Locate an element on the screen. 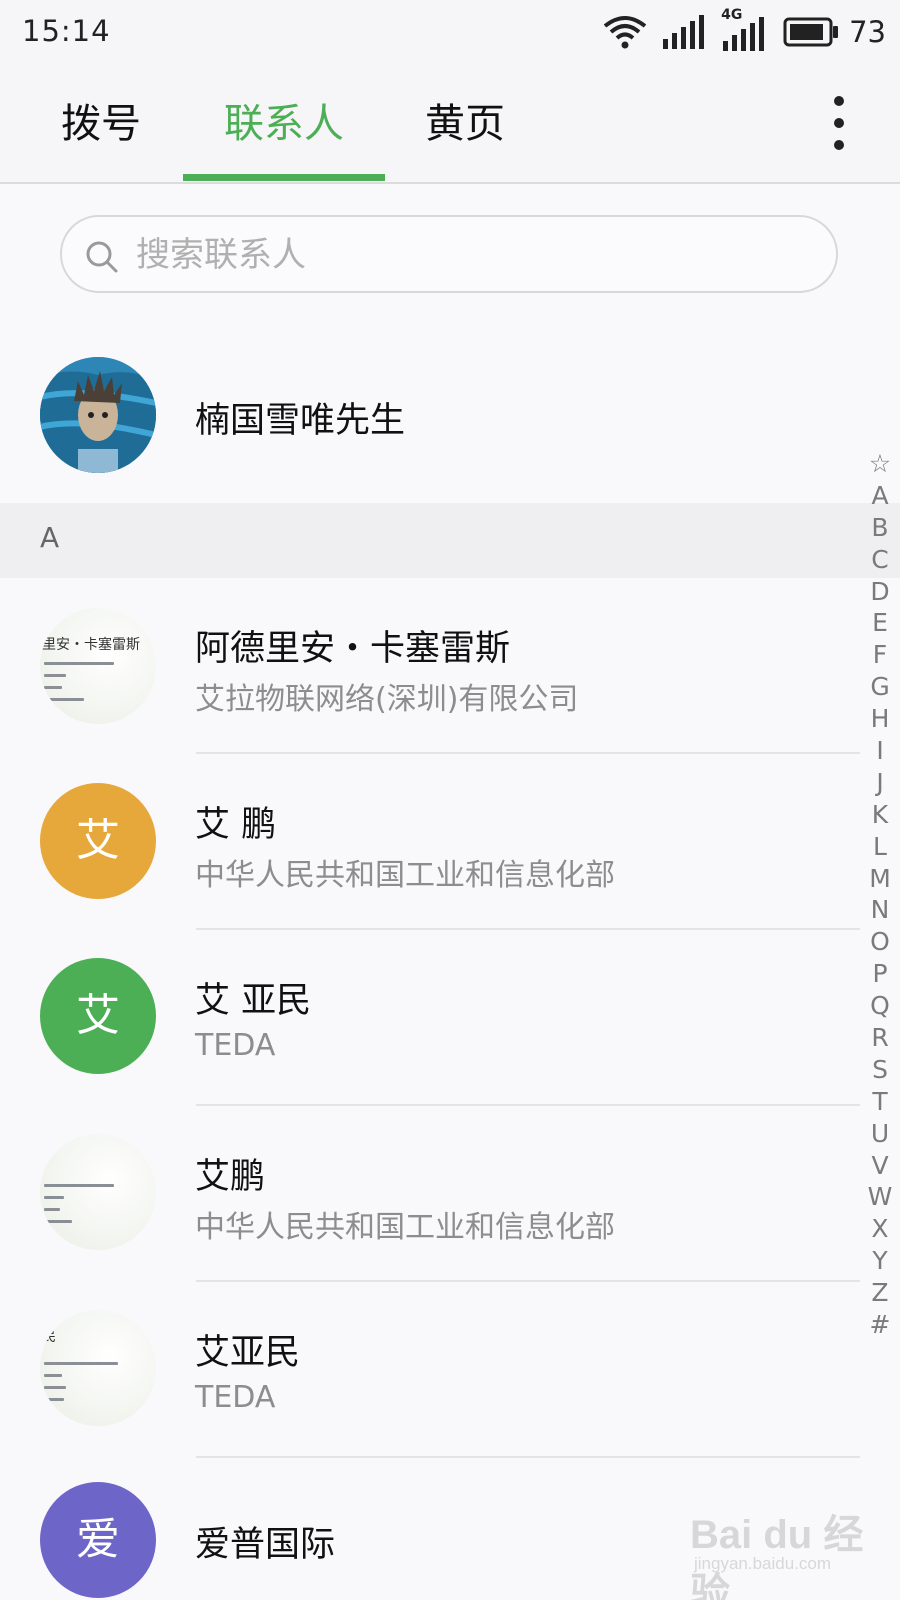  contact-row: 里安・卡塞雷斯 阿德里安・卡塞雷斯 艾拉物联网络(深圳)有限公司 is located at coordinates (430, 665).